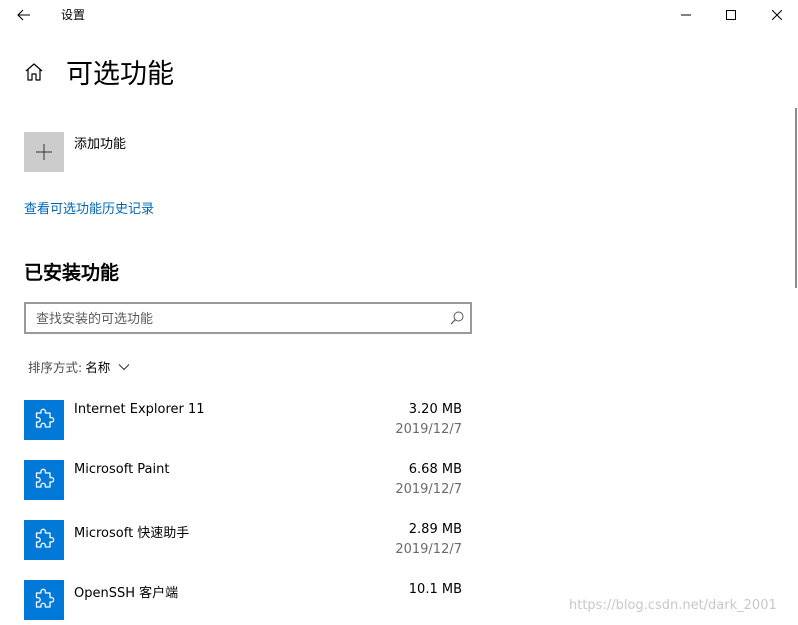  I want to click on watermark: https://blog.csdn.net/dark_2001, so click(673, 605).